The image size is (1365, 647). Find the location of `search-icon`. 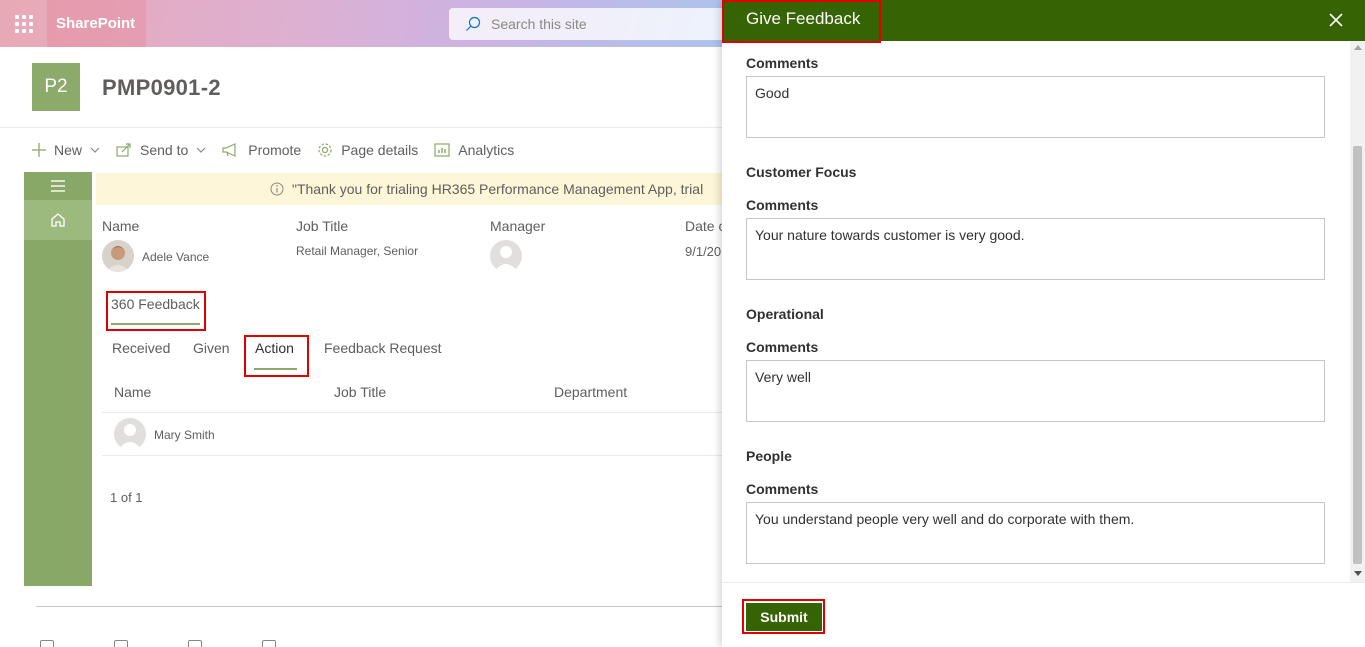

search-icon is located at coordinates (473, 23).